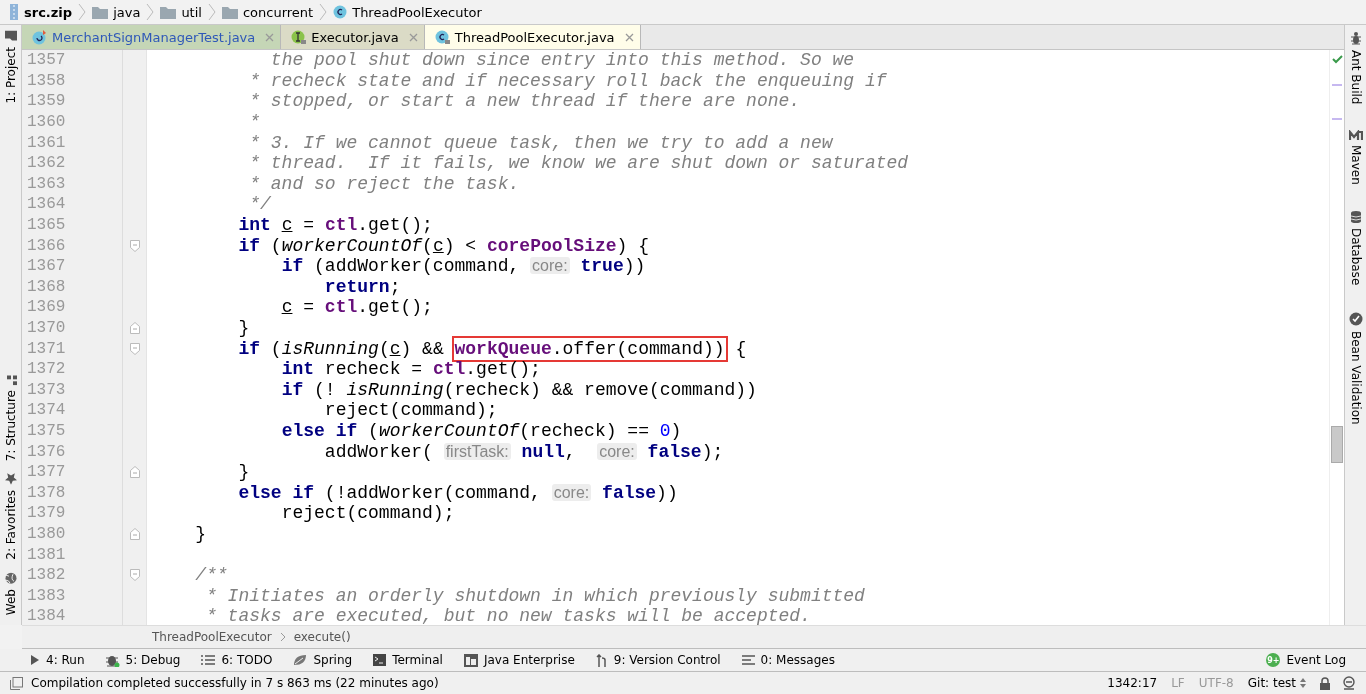 Image resolution: width=1366 pixels, height=694 pixels. Describe the element at coordinates (362, 286) in the screenshot. I see `code-line: return;` at that location.